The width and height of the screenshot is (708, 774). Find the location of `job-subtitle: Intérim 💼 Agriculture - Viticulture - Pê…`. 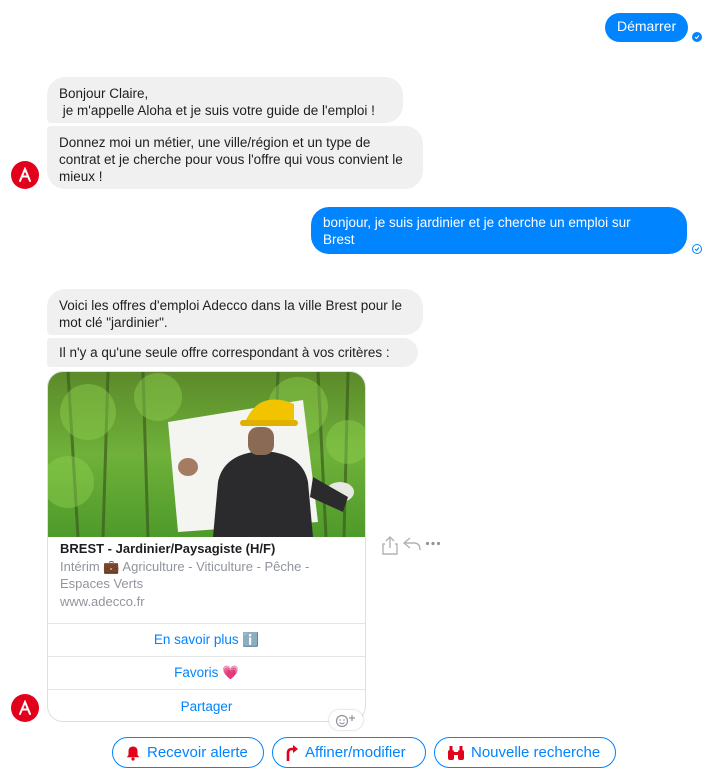

job-subtitle: Intérim 💼 Agriculture - Viticulture - Pê… is located at coordinates (185, 575).